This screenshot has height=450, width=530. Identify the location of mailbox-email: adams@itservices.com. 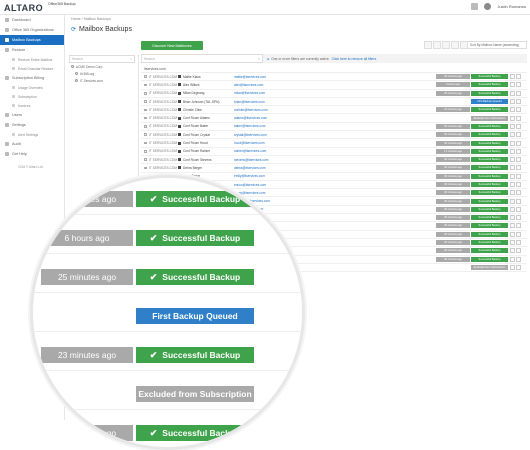
(250, 118).